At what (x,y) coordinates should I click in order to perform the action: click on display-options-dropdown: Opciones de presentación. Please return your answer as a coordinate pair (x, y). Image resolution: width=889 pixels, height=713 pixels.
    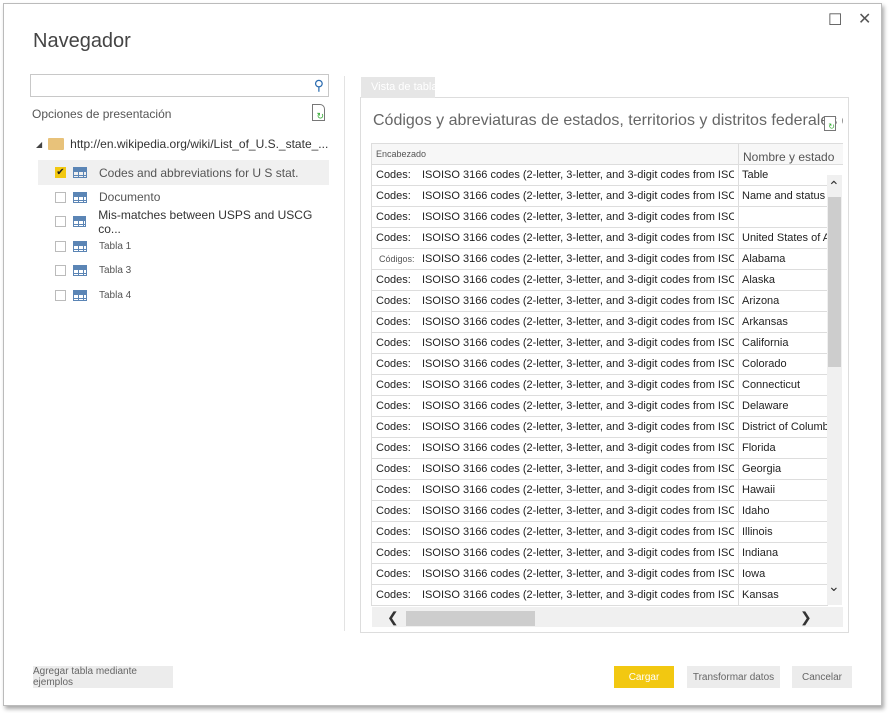
    Looking at the image, I should click on (101, 114).